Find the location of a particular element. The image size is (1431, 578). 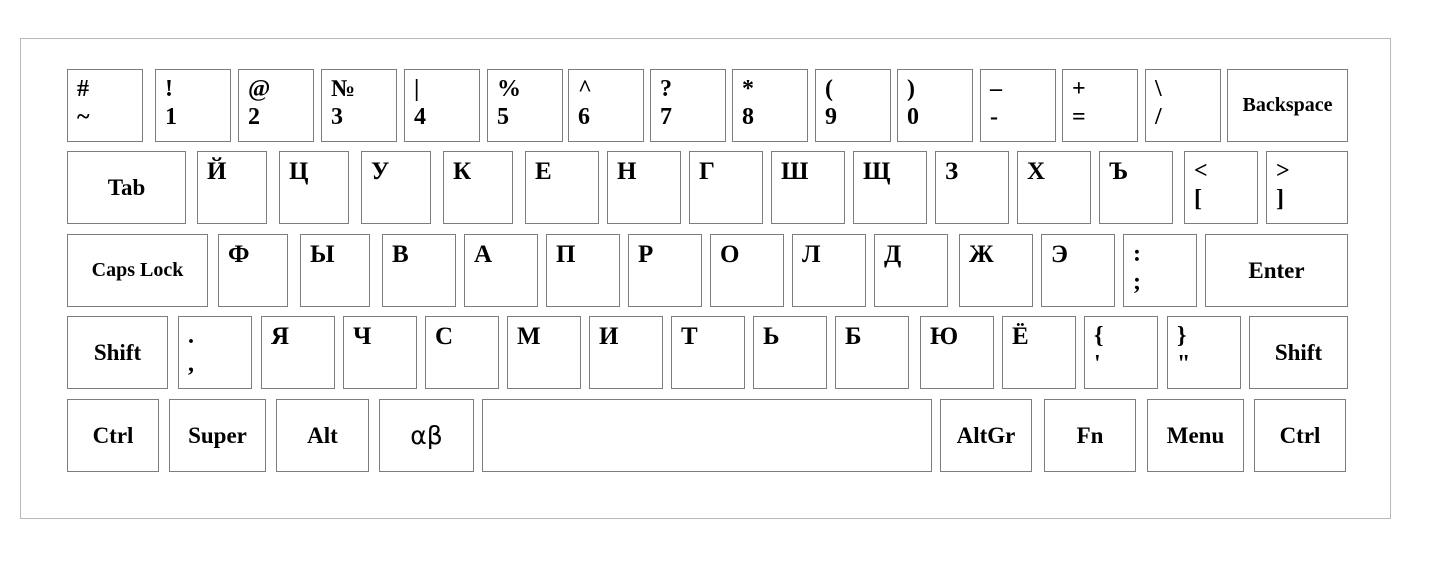

key-6: ^ 6 is located at coordinates (606, 105).